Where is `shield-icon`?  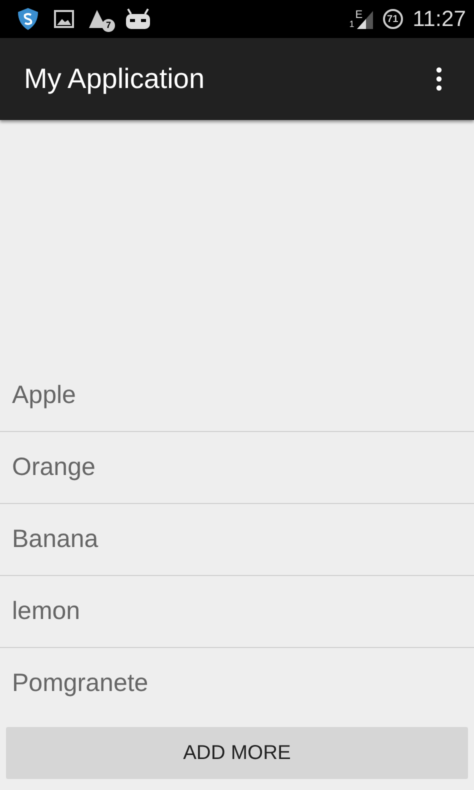 shield-icon is located at coordinates (28, 19).